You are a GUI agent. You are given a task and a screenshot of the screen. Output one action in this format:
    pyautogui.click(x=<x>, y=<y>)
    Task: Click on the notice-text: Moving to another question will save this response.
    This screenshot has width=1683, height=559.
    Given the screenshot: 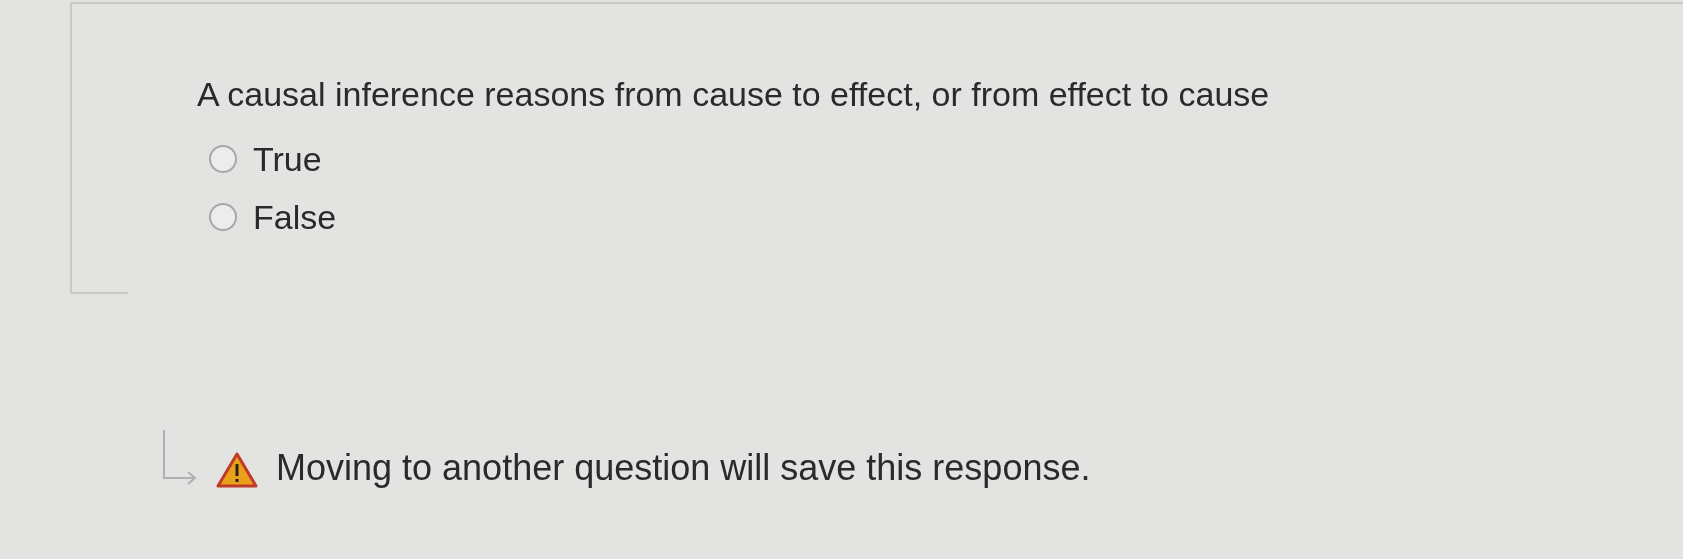 What is the action you would take?
    pyautogui.click(x=683, y=468)
    